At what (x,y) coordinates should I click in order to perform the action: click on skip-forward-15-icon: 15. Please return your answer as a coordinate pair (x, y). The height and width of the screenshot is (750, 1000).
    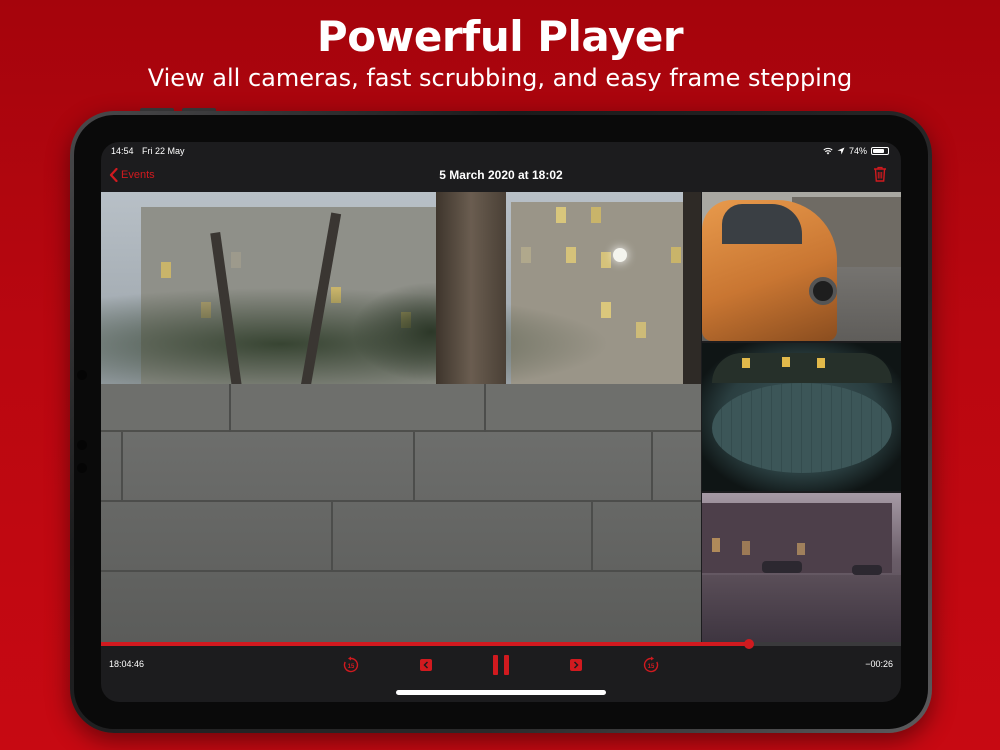
    Looking at the image, I should click on (651, 664).